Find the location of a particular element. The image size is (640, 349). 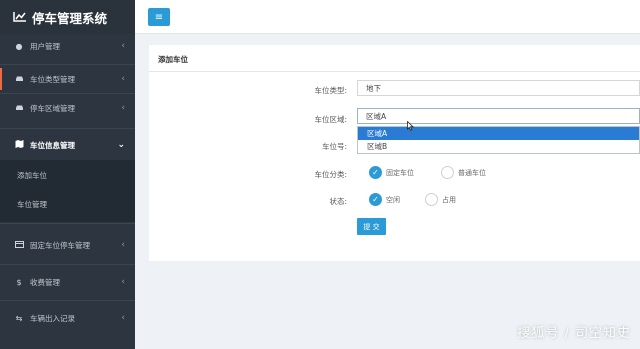

map-icon is located at coordinates (19, 145).